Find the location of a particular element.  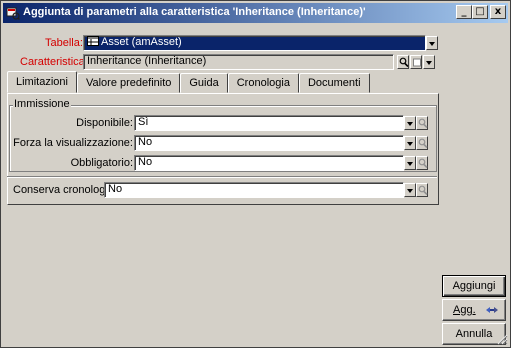

caratteristica-detail-button is located at coordinates (416, 62).